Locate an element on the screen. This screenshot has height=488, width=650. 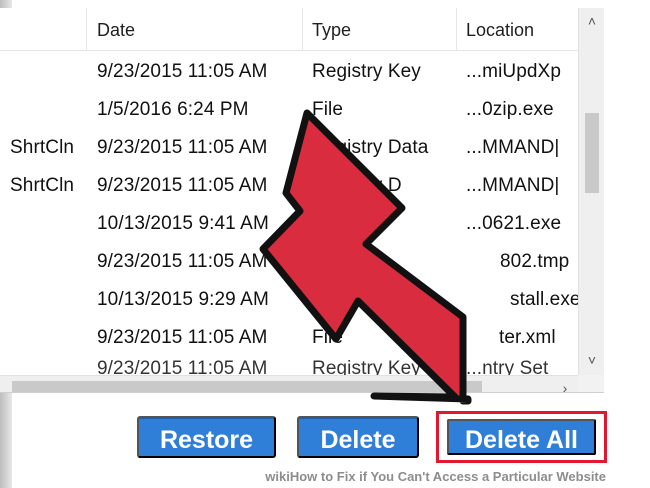
chevron-down-icon: ˅ is located at coordinates (591, 360).